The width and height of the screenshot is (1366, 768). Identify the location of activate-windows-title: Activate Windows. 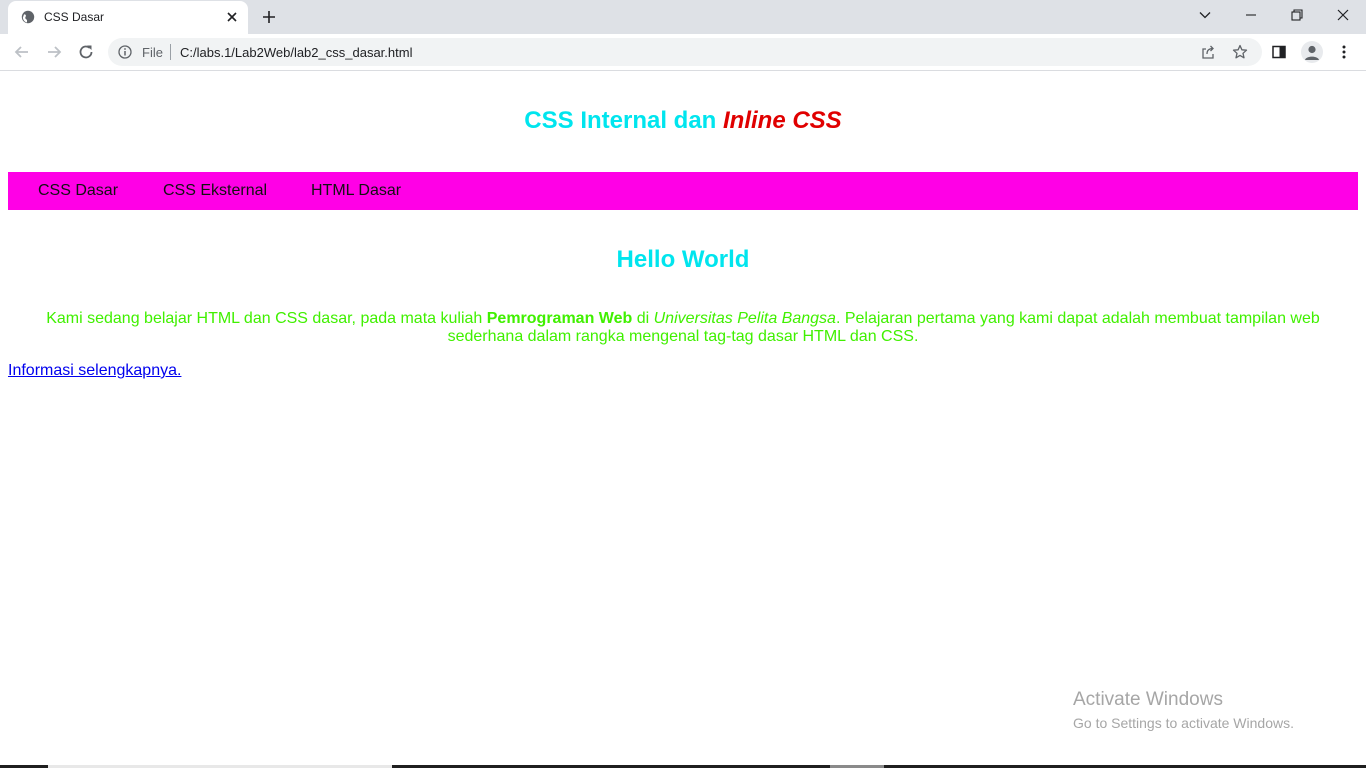
(1148, 699).